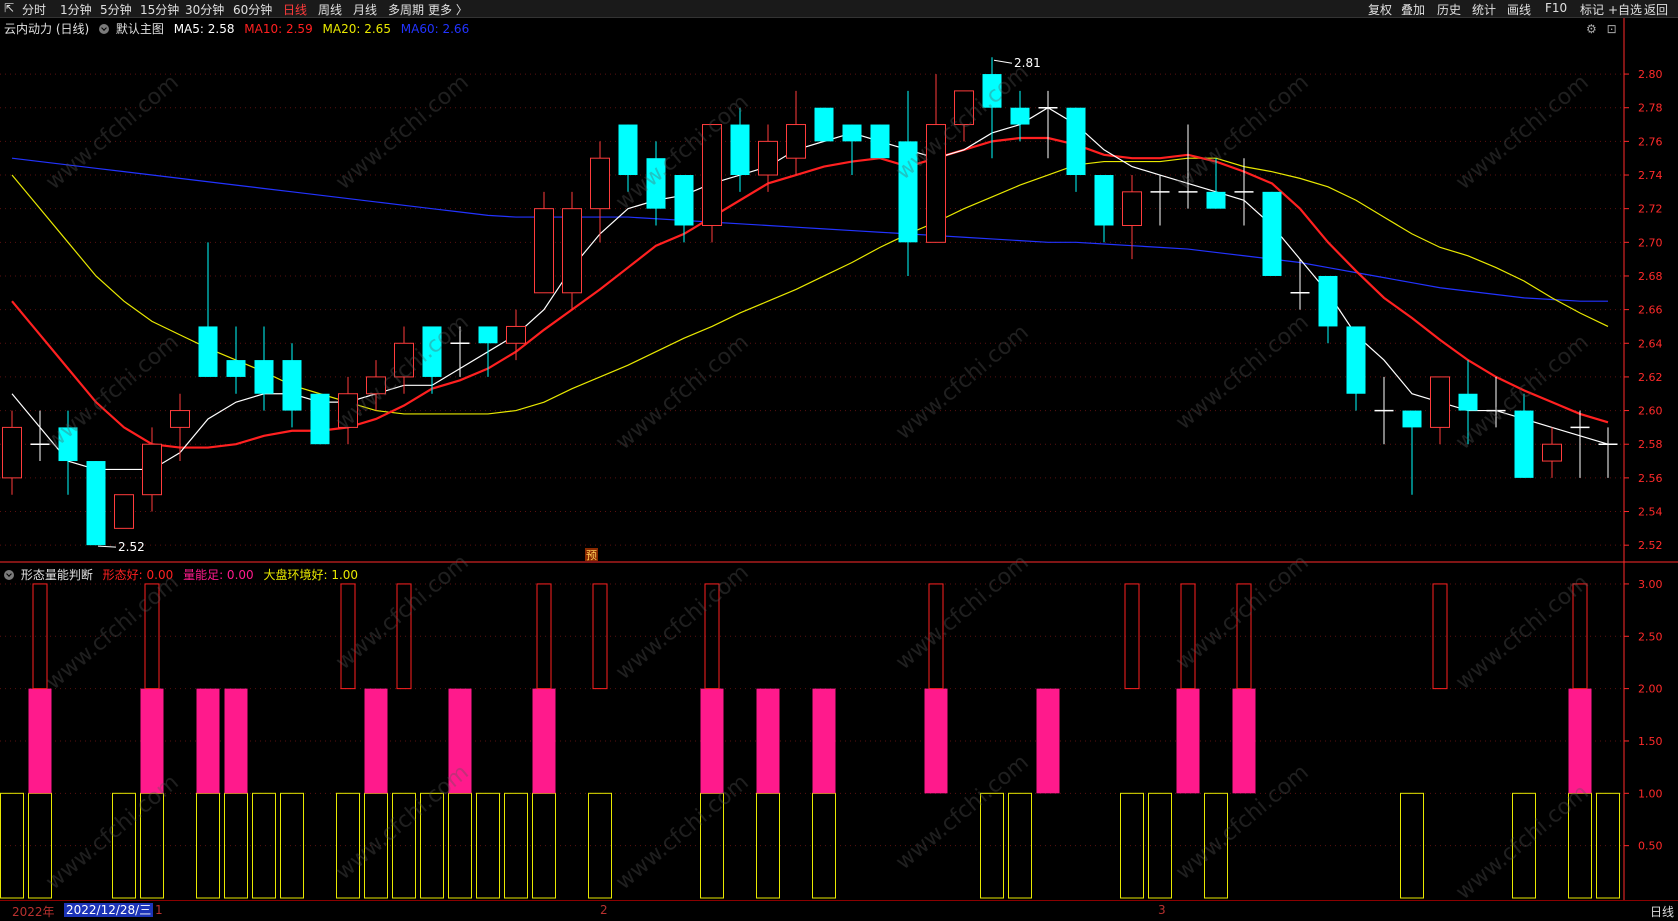 The width and height of the screenshot is (1678, 921). What do you see at coordinates (181, 574) in the screenshot?
I see `sub-pane-header: 形态量能判断 形态好: 0.00 量能足: 0.00 大盘环境好: 1.00` at bounding box center [181, 574].